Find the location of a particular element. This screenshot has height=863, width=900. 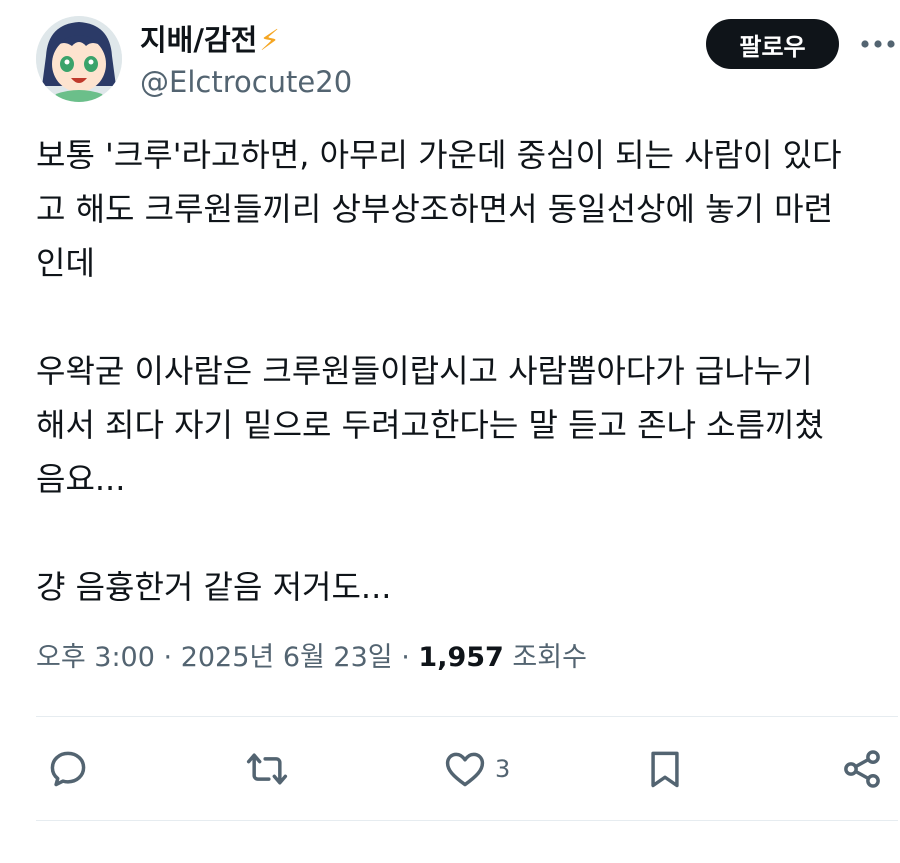

repost-button is located at coordinates (267, 769).